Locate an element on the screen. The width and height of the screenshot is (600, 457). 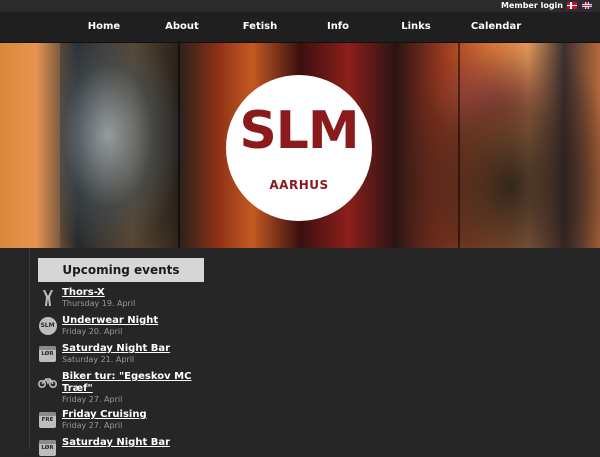
calendar-icon: FRE is located at coordinates (47, 419).